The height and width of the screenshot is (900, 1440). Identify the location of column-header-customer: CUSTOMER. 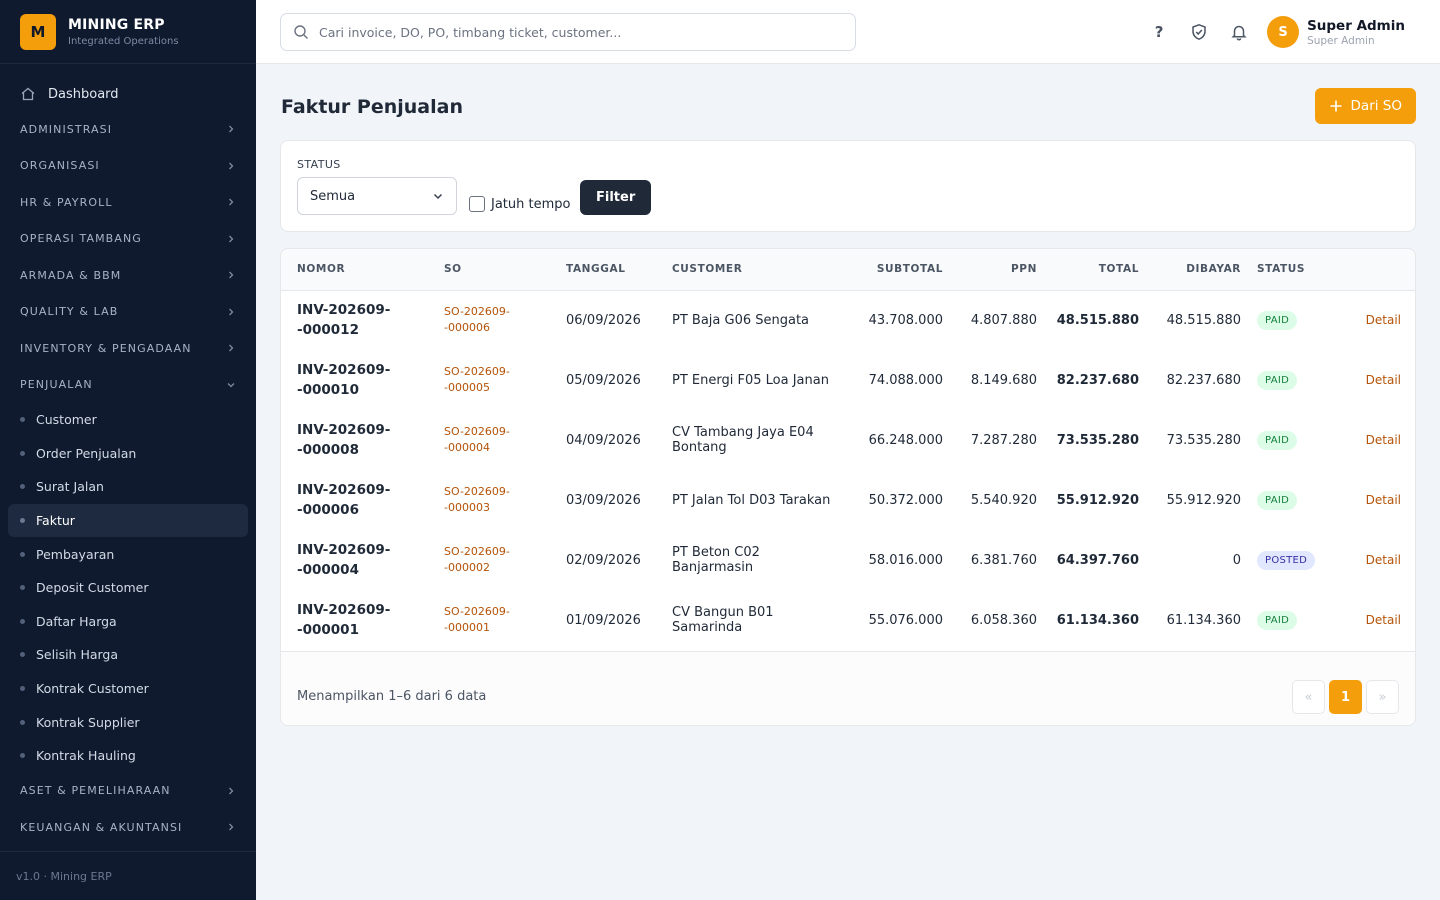
(707, 269).